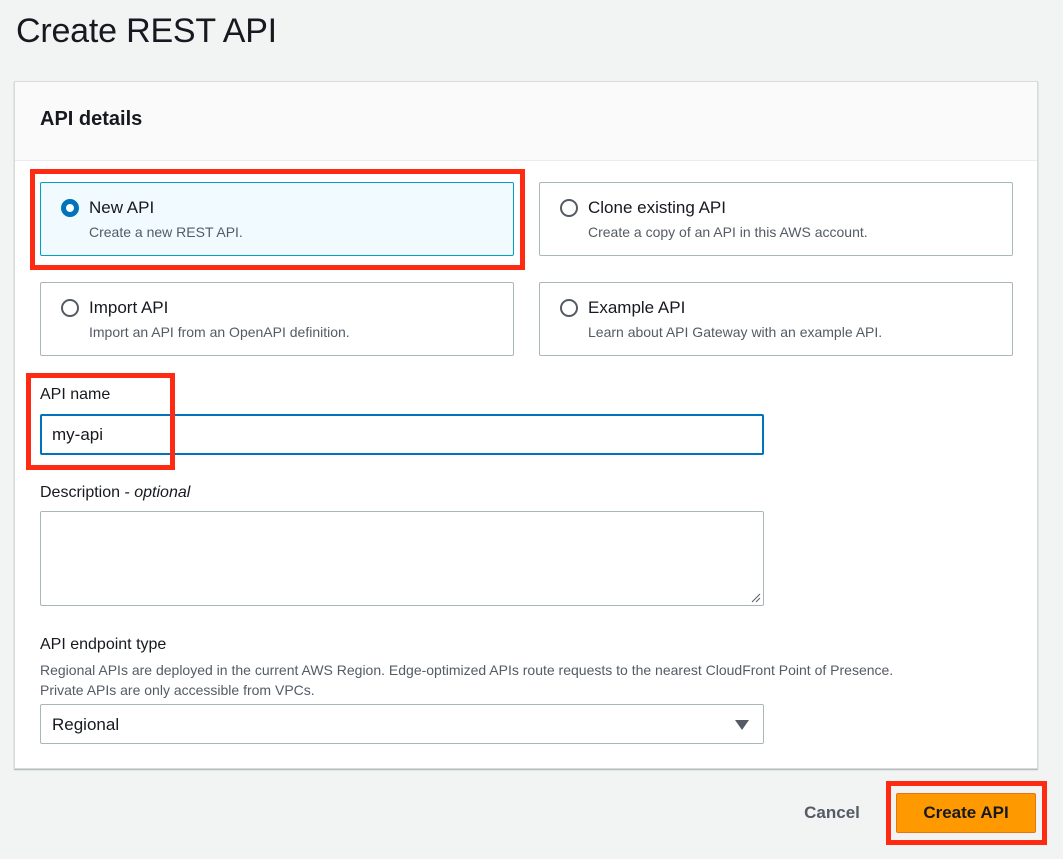 The height and width of the screenshot is (859, 1063). Describe the element at coordinates (402, 724) in the screenshot. I see `endpoint-type-select: Regional` at that location.